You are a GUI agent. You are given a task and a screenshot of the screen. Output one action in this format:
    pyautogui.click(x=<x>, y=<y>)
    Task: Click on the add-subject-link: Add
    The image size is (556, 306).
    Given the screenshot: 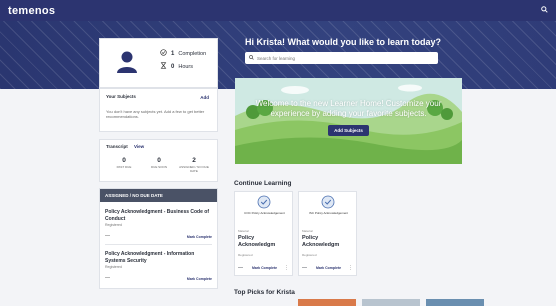 What is the action you would take?
    pyautogui.click(x=204, y=97)
    